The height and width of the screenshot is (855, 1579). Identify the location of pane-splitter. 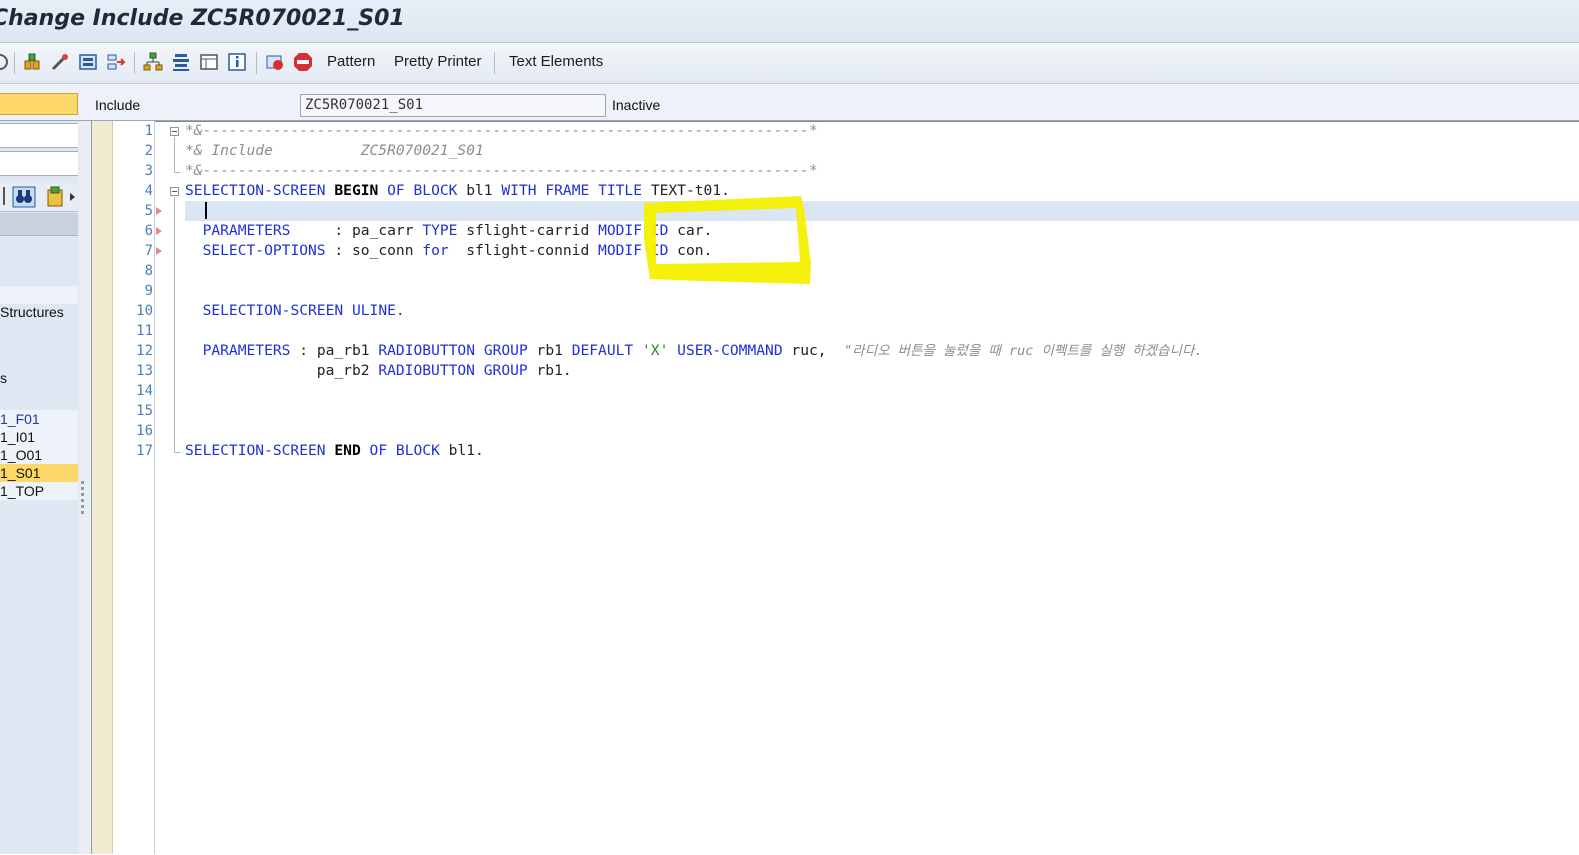
(85, 487).